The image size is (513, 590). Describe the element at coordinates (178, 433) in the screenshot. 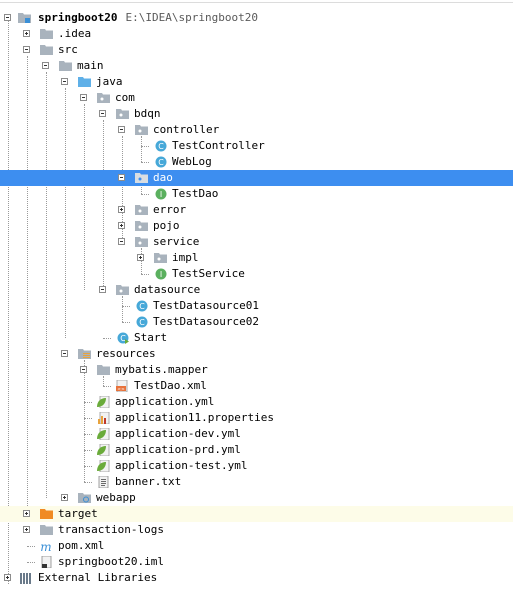

I see `item-label: application-dev.yml` at that location.